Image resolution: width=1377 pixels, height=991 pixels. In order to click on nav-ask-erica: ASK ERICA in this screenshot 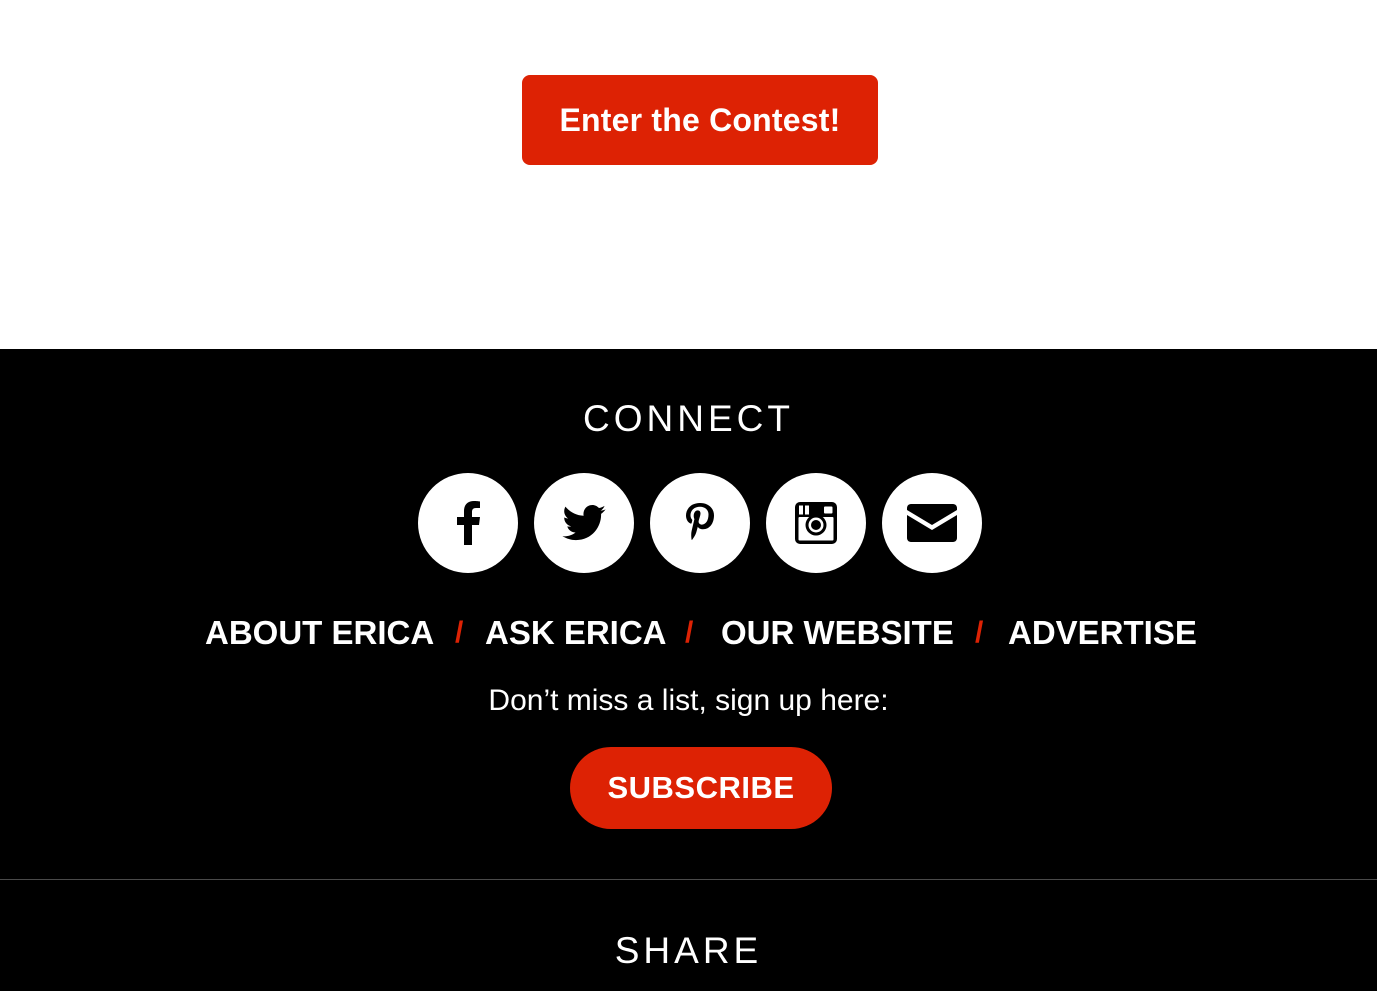, I will do `click(576, 633)`.